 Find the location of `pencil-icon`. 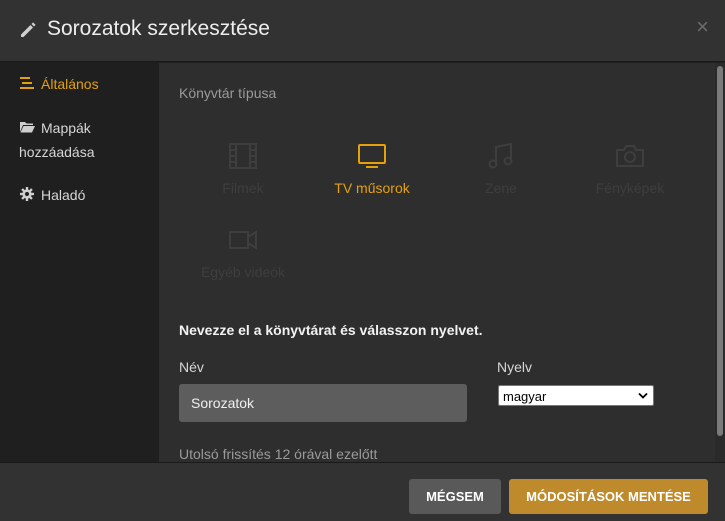

pencil-icon is located at coordinates (28, 29).